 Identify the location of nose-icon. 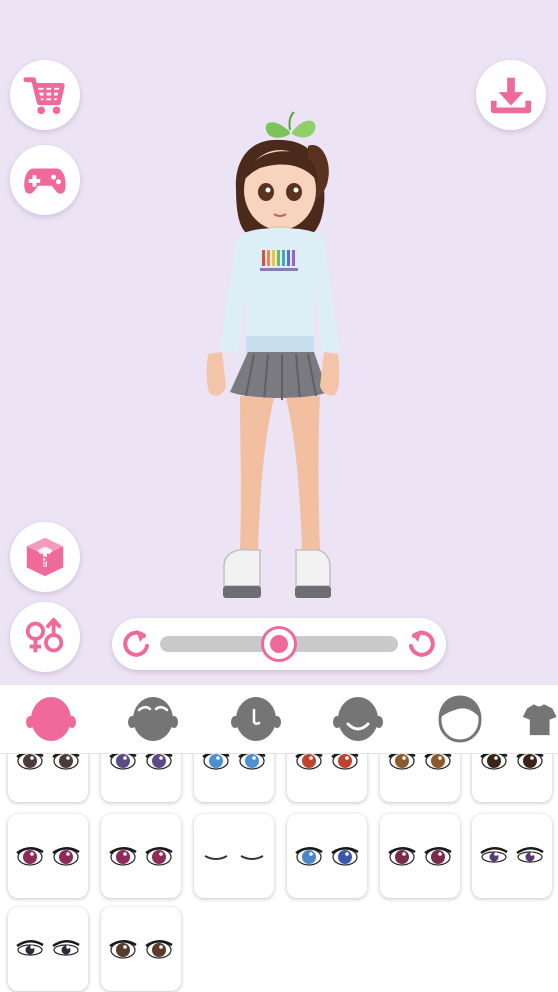
(256, 719).